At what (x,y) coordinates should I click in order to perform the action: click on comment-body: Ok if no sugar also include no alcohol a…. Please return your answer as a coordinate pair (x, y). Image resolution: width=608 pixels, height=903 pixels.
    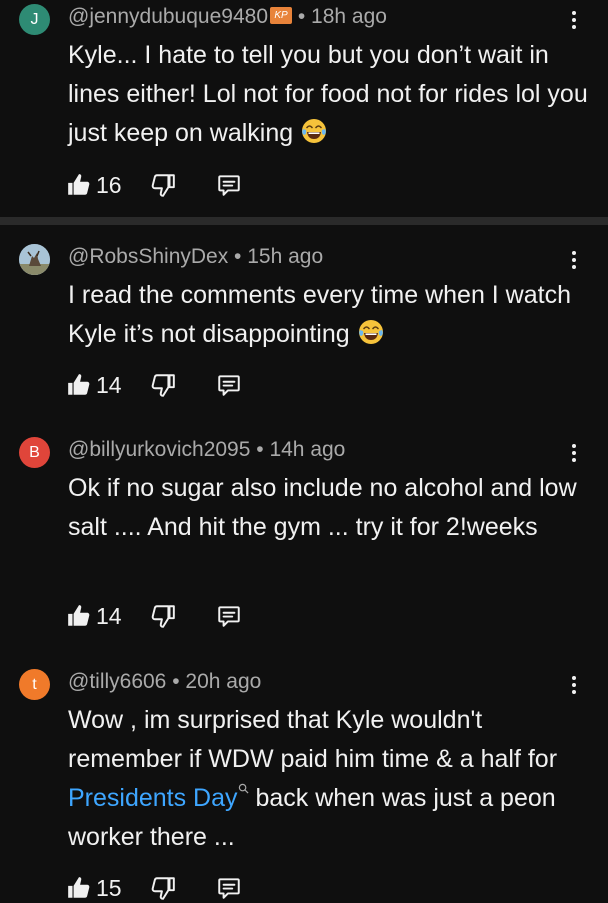
    Looking at the image, I should click on (322, 507).